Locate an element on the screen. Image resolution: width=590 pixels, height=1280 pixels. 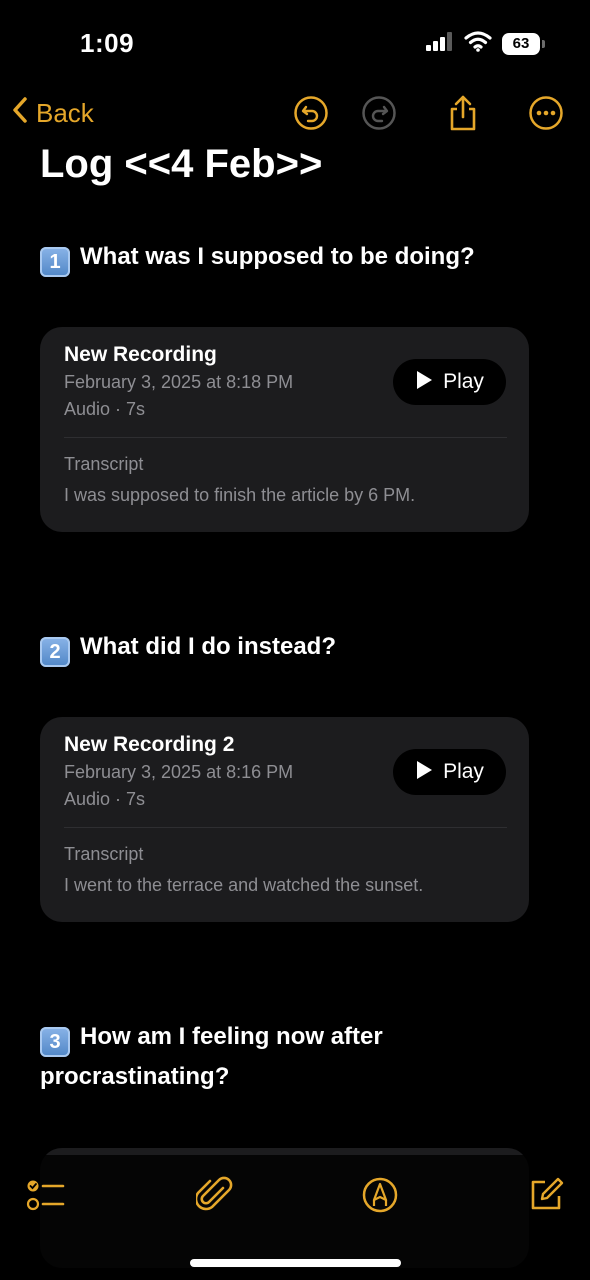
navigation-bar: Back is located at coordinates (295, 114).